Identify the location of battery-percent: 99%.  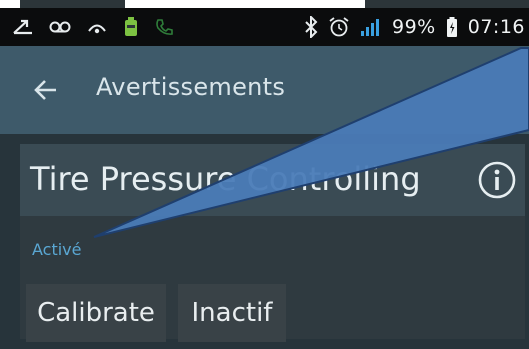
(414, 27).